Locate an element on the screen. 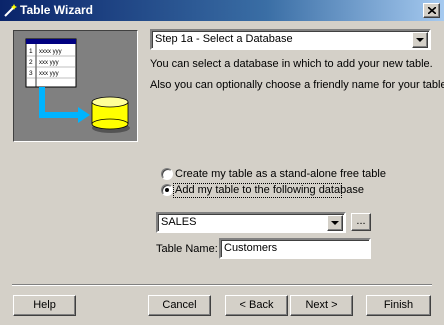  free-table-radio is located at coordinates (167, 174).